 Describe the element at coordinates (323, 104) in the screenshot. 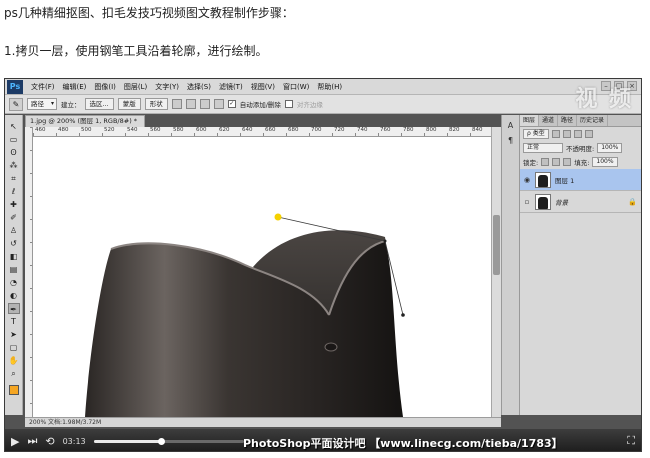

I see `ps-options-bar: ✎ 路径 建立： 选区... 蒙版 形状 ✓ 自动添加/删除 对齐边缘` at that location.